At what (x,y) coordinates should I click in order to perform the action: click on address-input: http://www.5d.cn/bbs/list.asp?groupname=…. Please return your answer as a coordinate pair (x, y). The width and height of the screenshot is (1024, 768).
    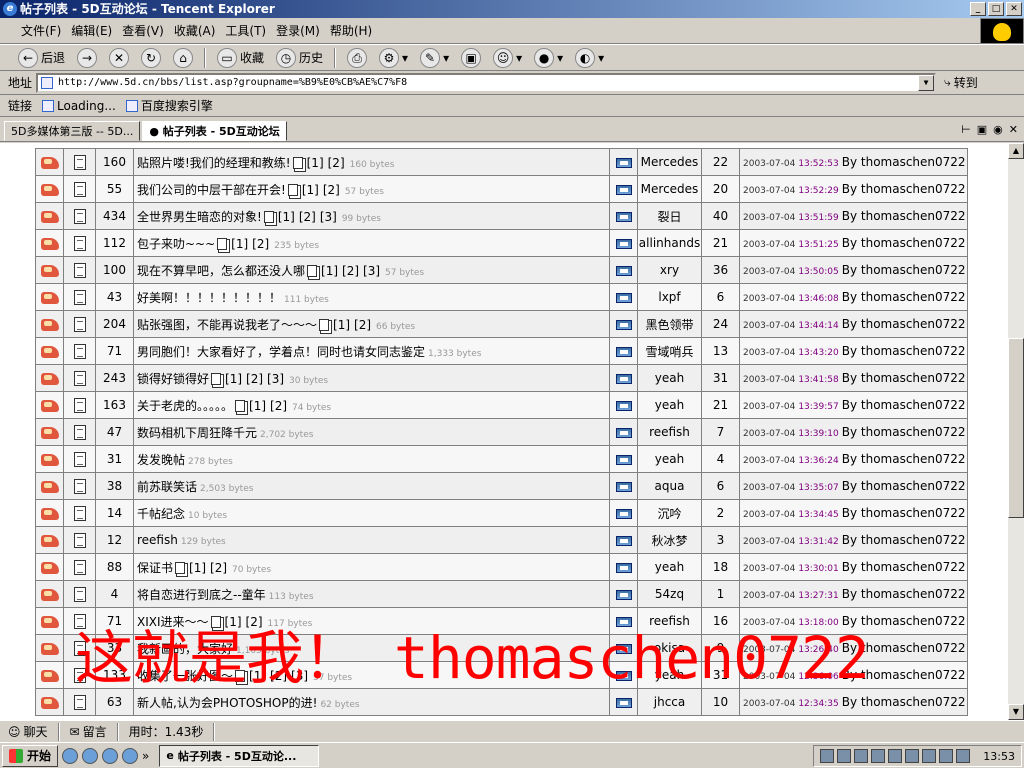
    Looking at the image, I should click on (486, 82).